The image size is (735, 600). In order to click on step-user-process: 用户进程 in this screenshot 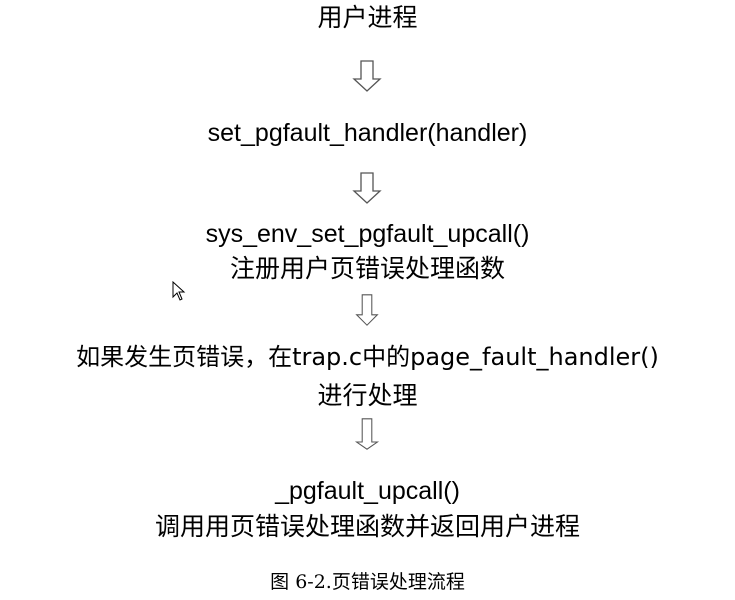, I will do `click(367, 17)`.